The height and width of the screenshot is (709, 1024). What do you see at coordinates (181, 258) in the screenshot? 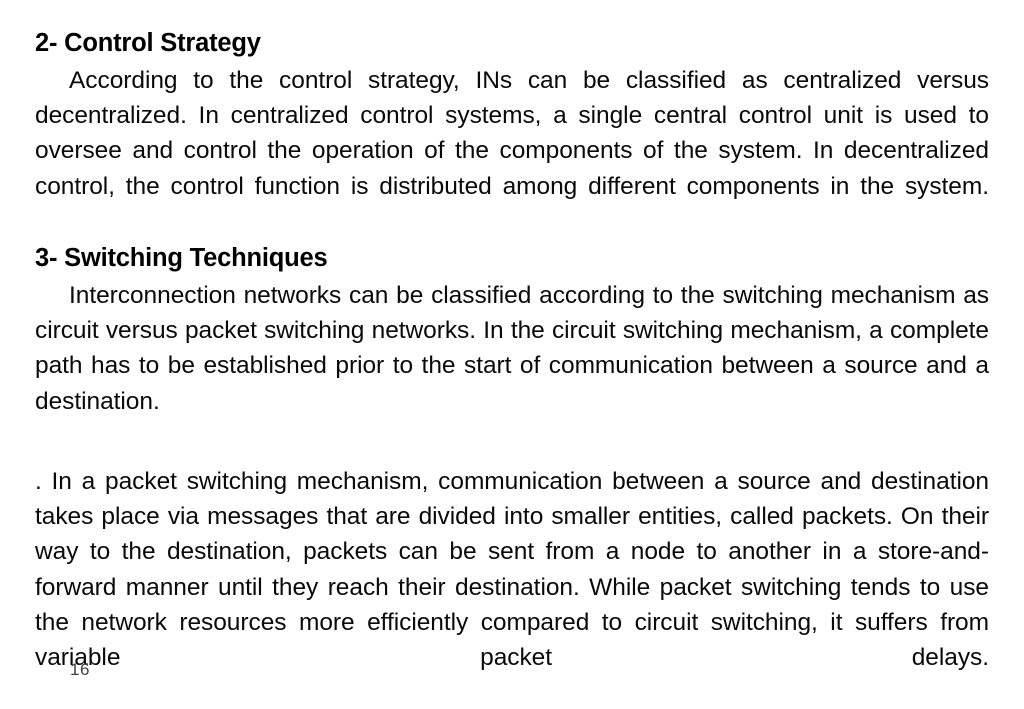
I see `heading-switching-techniques: 3- Switching Techniques` at bounding box center [181, 258].